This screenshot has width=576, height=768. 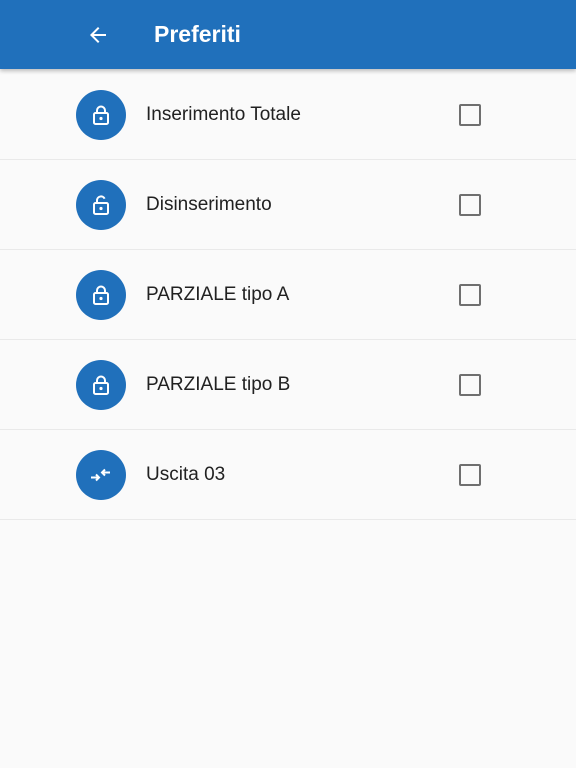 I want to click on page-title: Preferiti, so click(x=197, y=34).